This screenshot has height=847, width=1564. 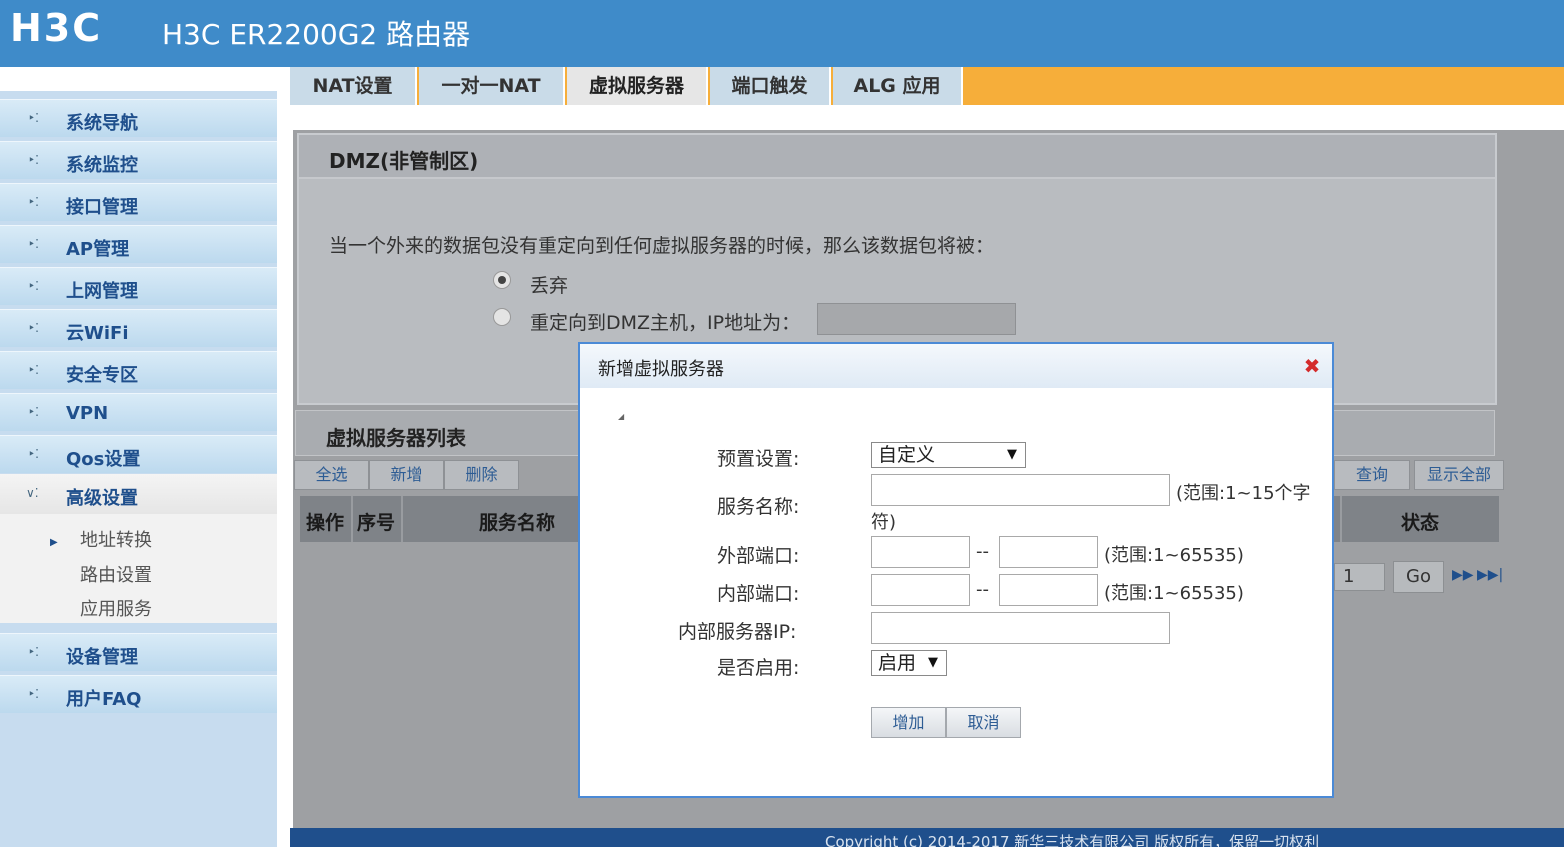 I want to click on sidebar-item-label: AP管理, so click(x=98, y=249).